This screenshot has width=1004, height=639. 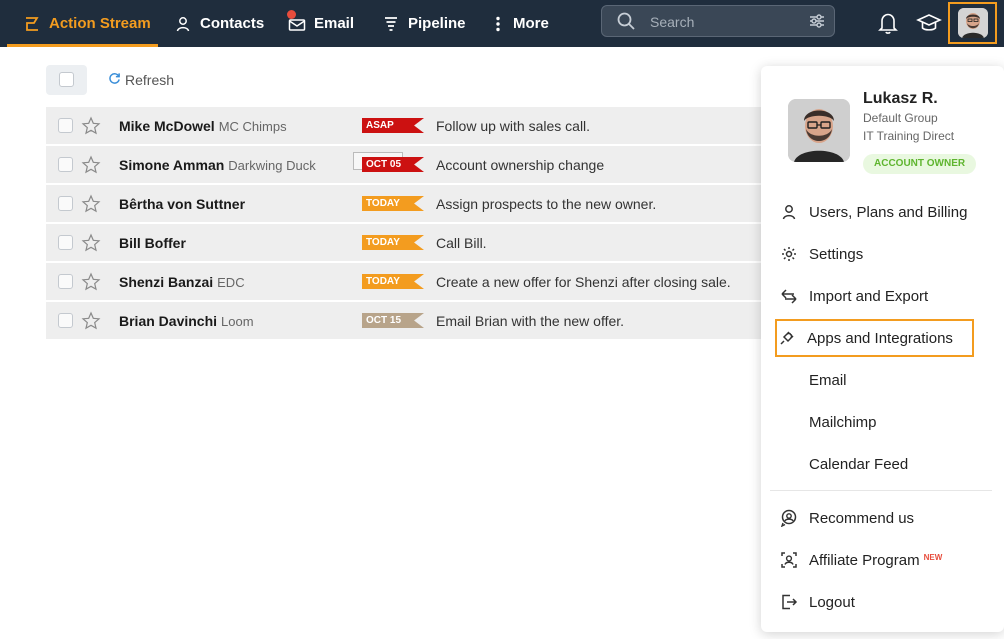 I want to click on email-notification-dot, so click(x=291, y=14).